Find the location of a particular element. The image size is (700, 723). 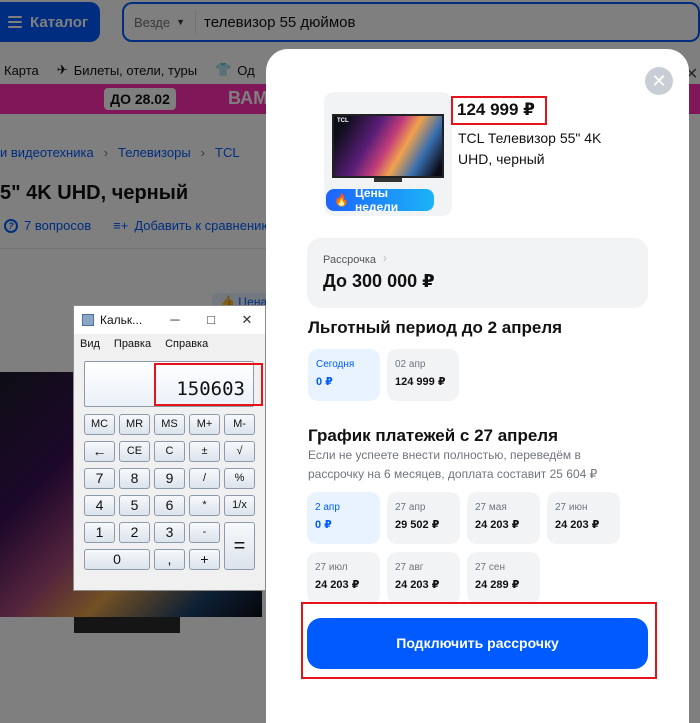

grace-tile: Сегодня 0 ₽ is located at coordinates (344, 375).